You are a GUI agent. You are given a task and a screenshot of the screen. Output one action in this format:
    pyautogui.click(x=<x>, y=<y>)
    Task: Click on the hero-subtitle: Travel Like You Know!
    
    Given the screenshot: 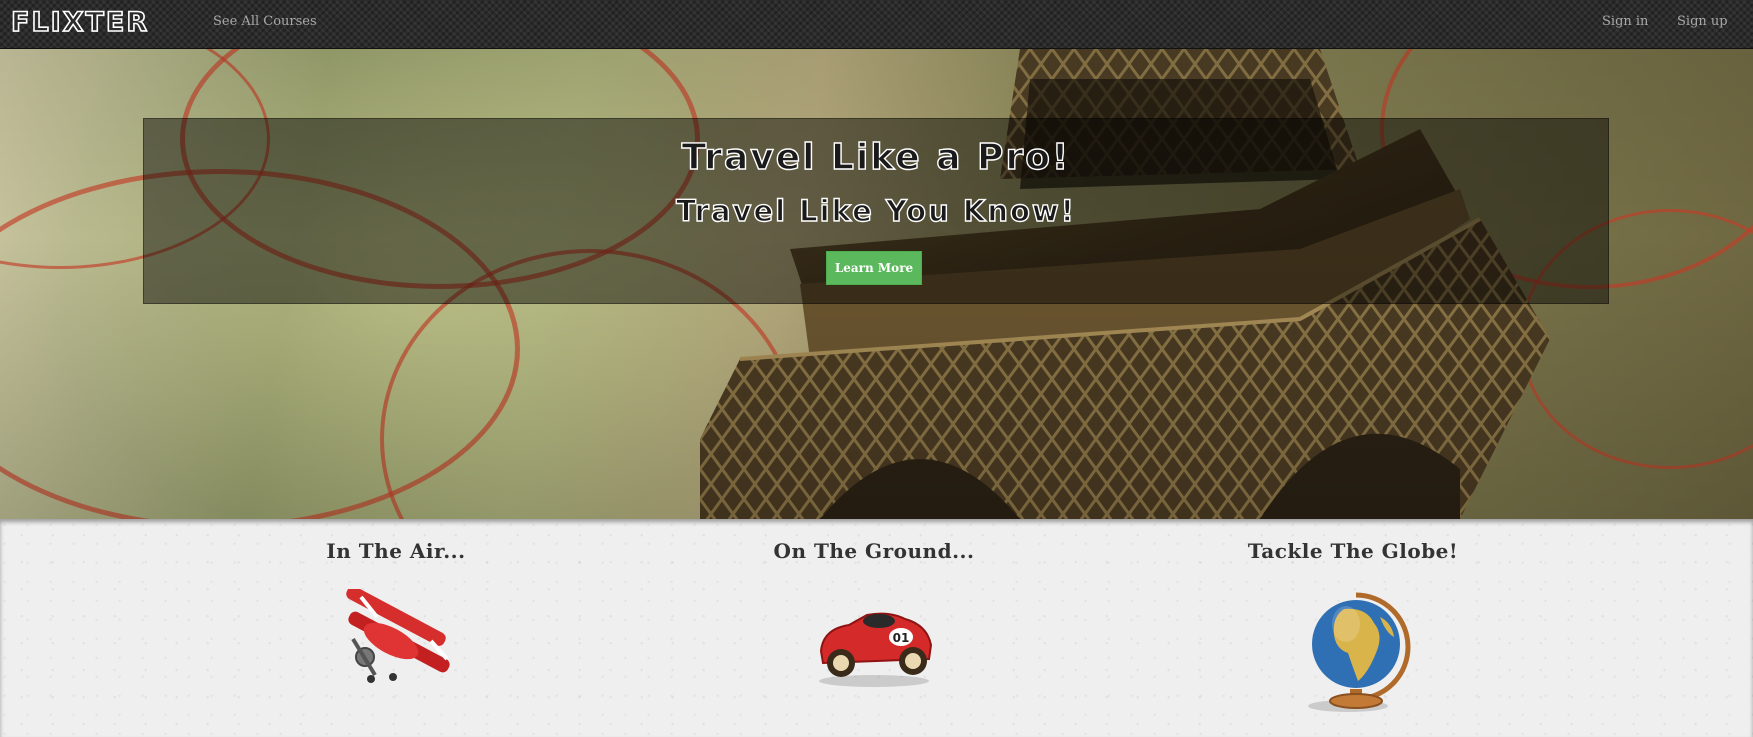 What is the action you would take?
    pyautogui.click(x=875, y=210)
    